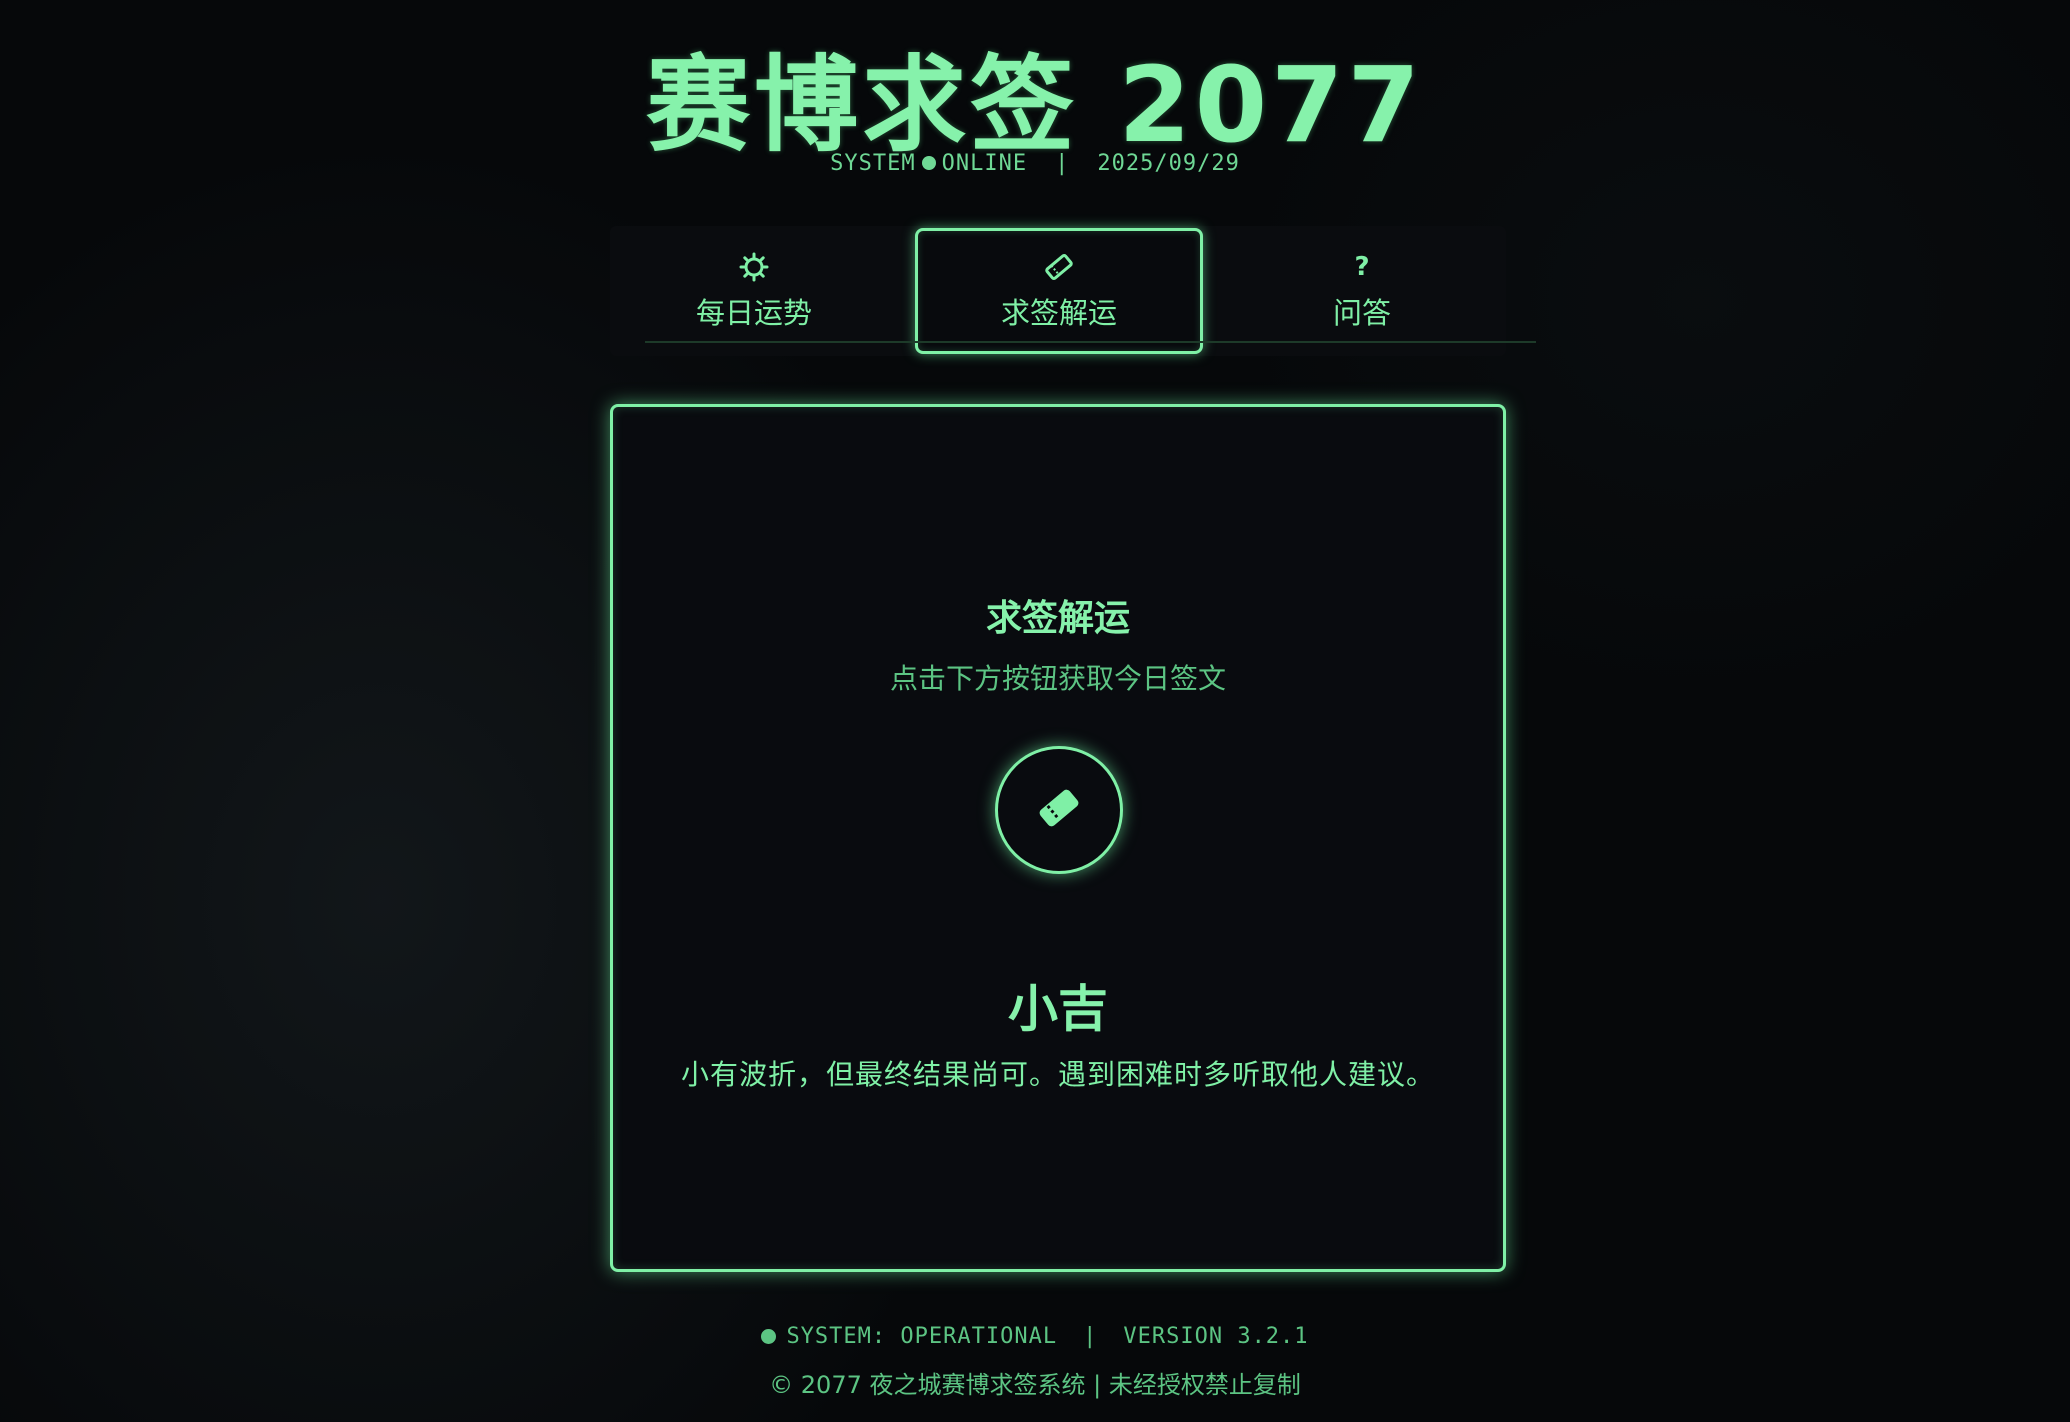 This screenshot has width=2070, height=1422. What do you see at coordinates (1090, 342) in the screenshot?
I see `tab-underline` at bounding box center [1090, 342].